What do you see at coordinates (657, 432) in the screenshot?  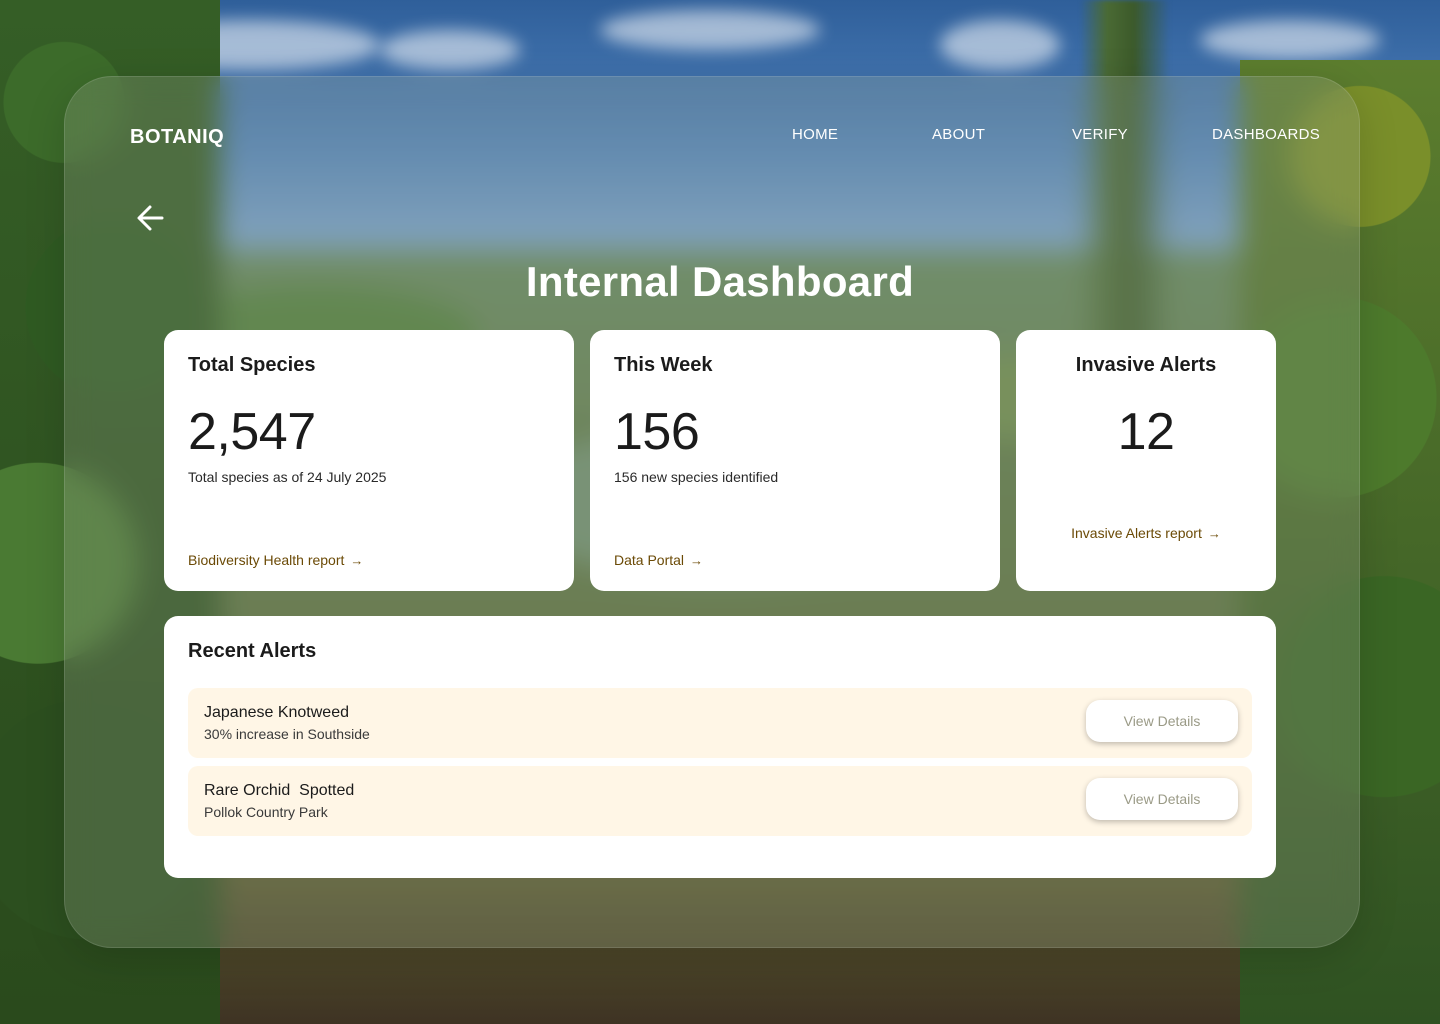 I see `card-value: 156` at bounding box center [657, 432].